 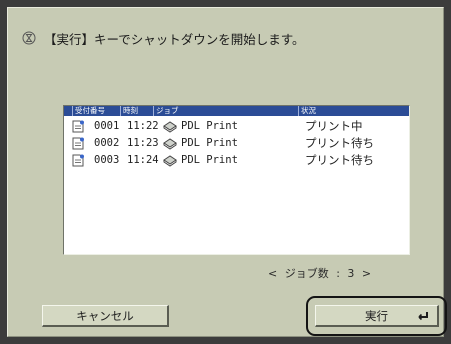 What do you see at coordinates (96, 111) in the screenshot?
I see `header-number: 受付番号` at bounding box center [96, 111].